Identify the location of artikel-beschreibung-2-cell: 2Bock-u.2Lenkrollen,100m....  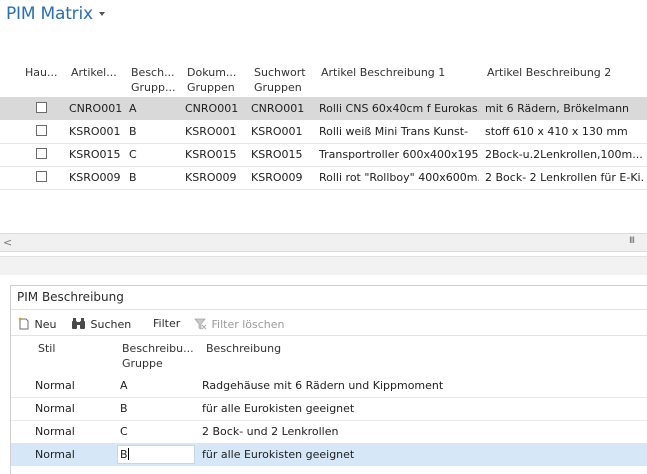
(564, 154).